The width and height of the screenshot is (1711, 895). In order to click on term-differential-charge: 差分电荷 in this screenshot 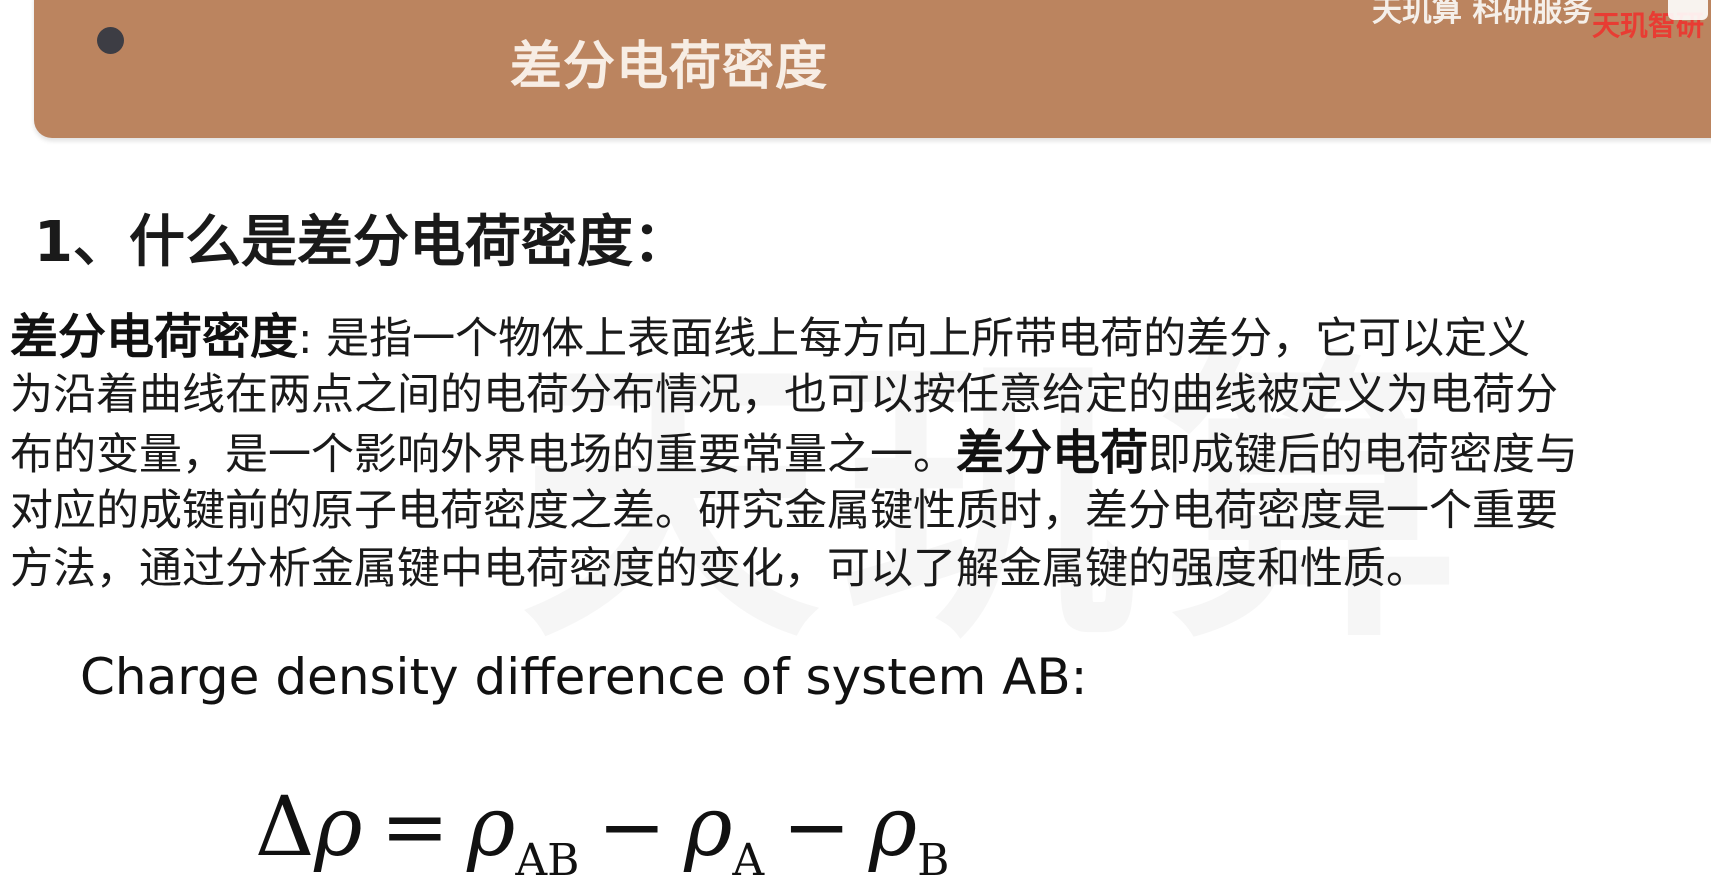, I will do `click(1052, 453)`.